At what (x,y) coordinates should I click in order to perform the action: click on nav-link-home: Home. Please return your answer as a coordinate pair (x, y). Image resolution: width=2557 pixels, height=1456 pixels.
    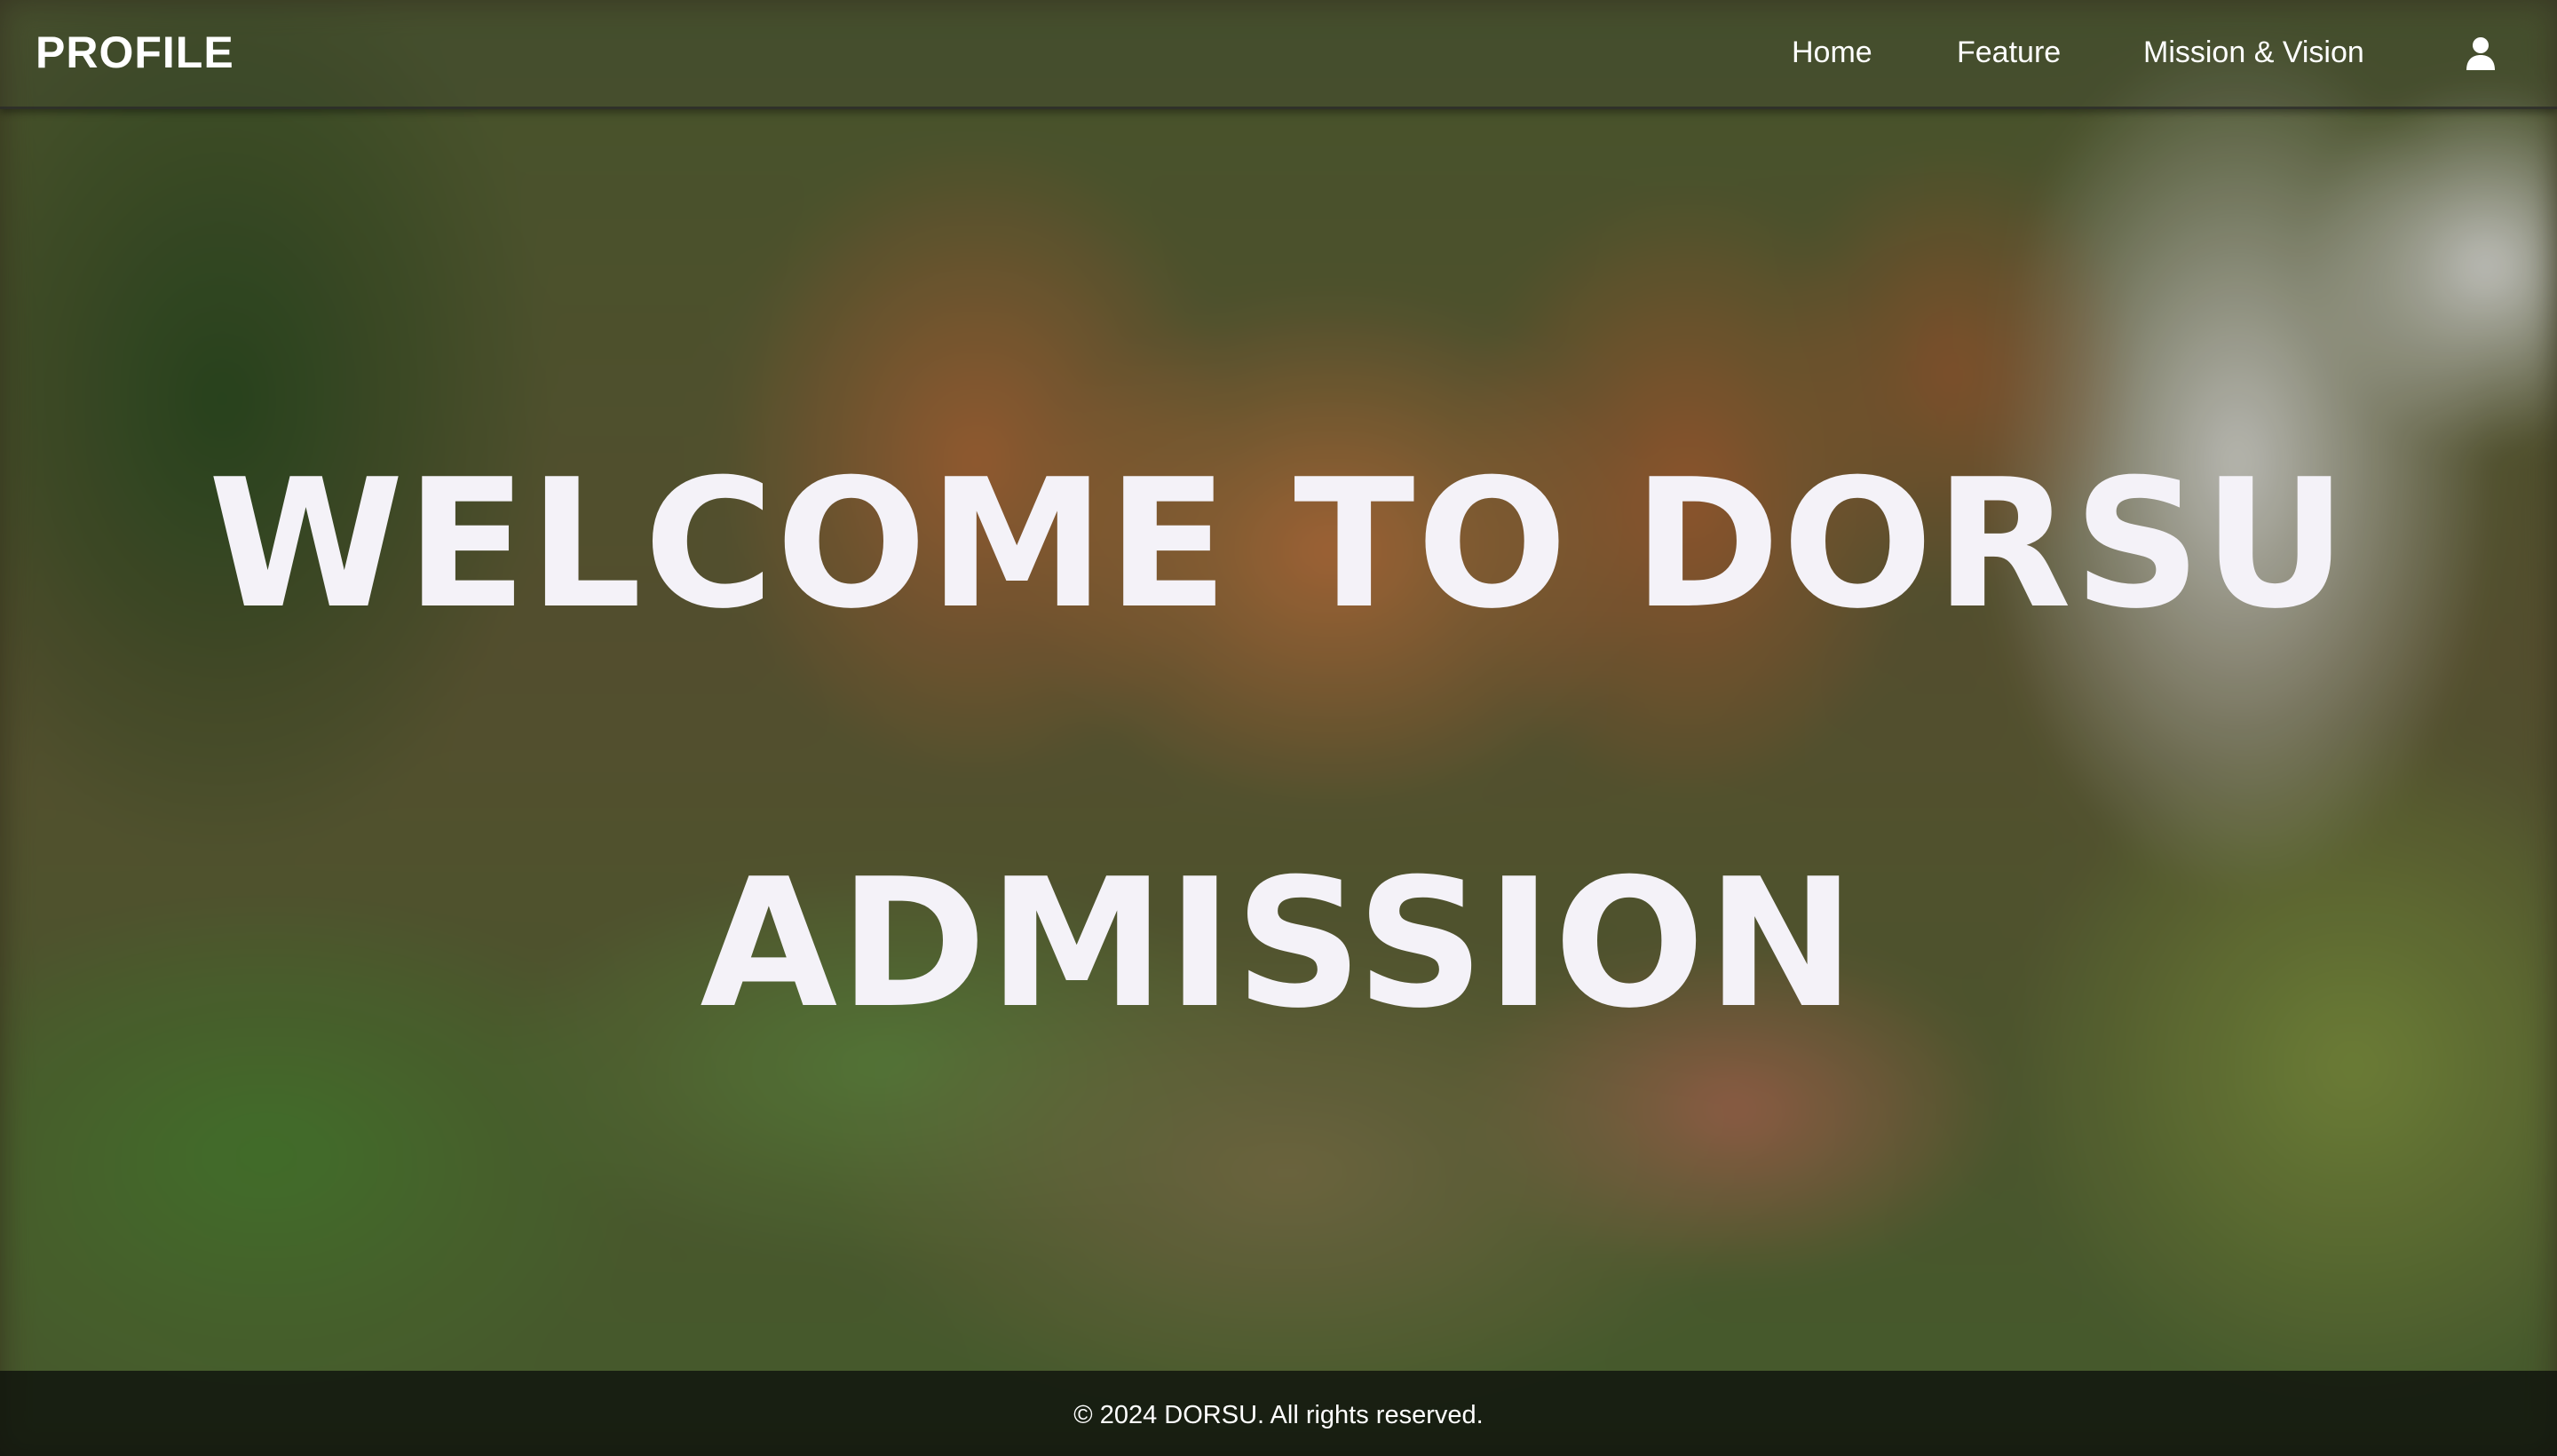
    Looking at the image, I should click on (1832, 53).